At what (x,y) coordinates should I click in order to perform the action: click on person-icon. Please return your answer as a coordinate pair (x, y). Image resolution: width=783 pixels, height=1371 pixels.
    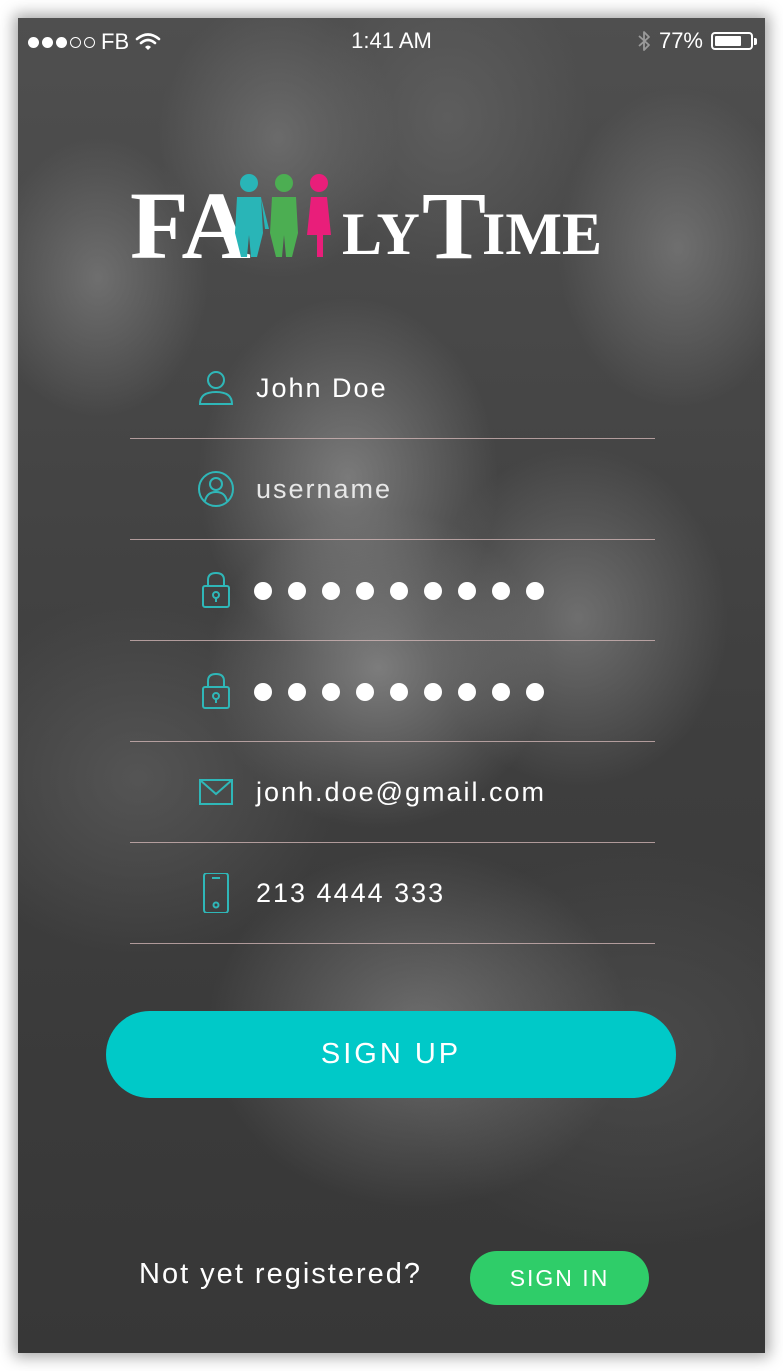
    Looking at the image, I should click on (216, 388).